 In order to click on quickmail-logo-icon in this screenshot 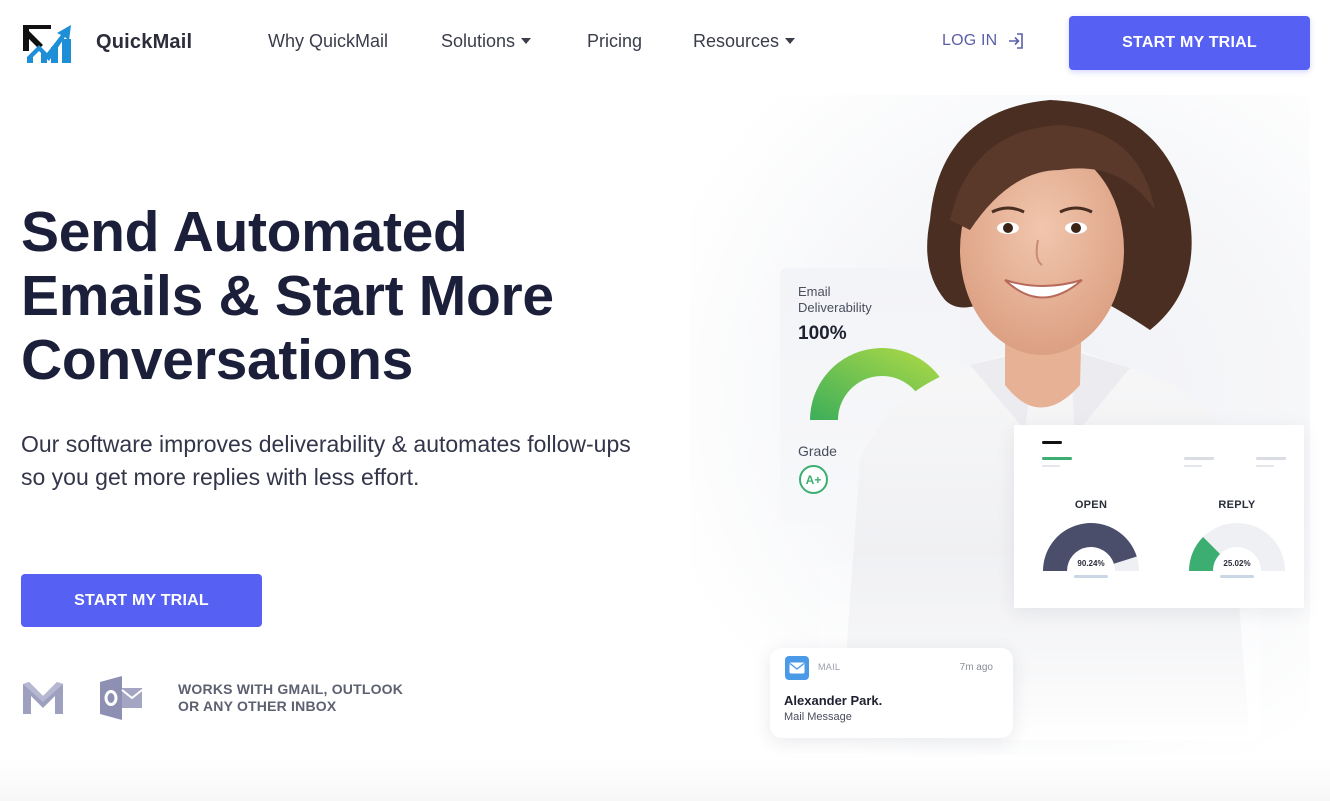, I will do `click(47, 43)`.